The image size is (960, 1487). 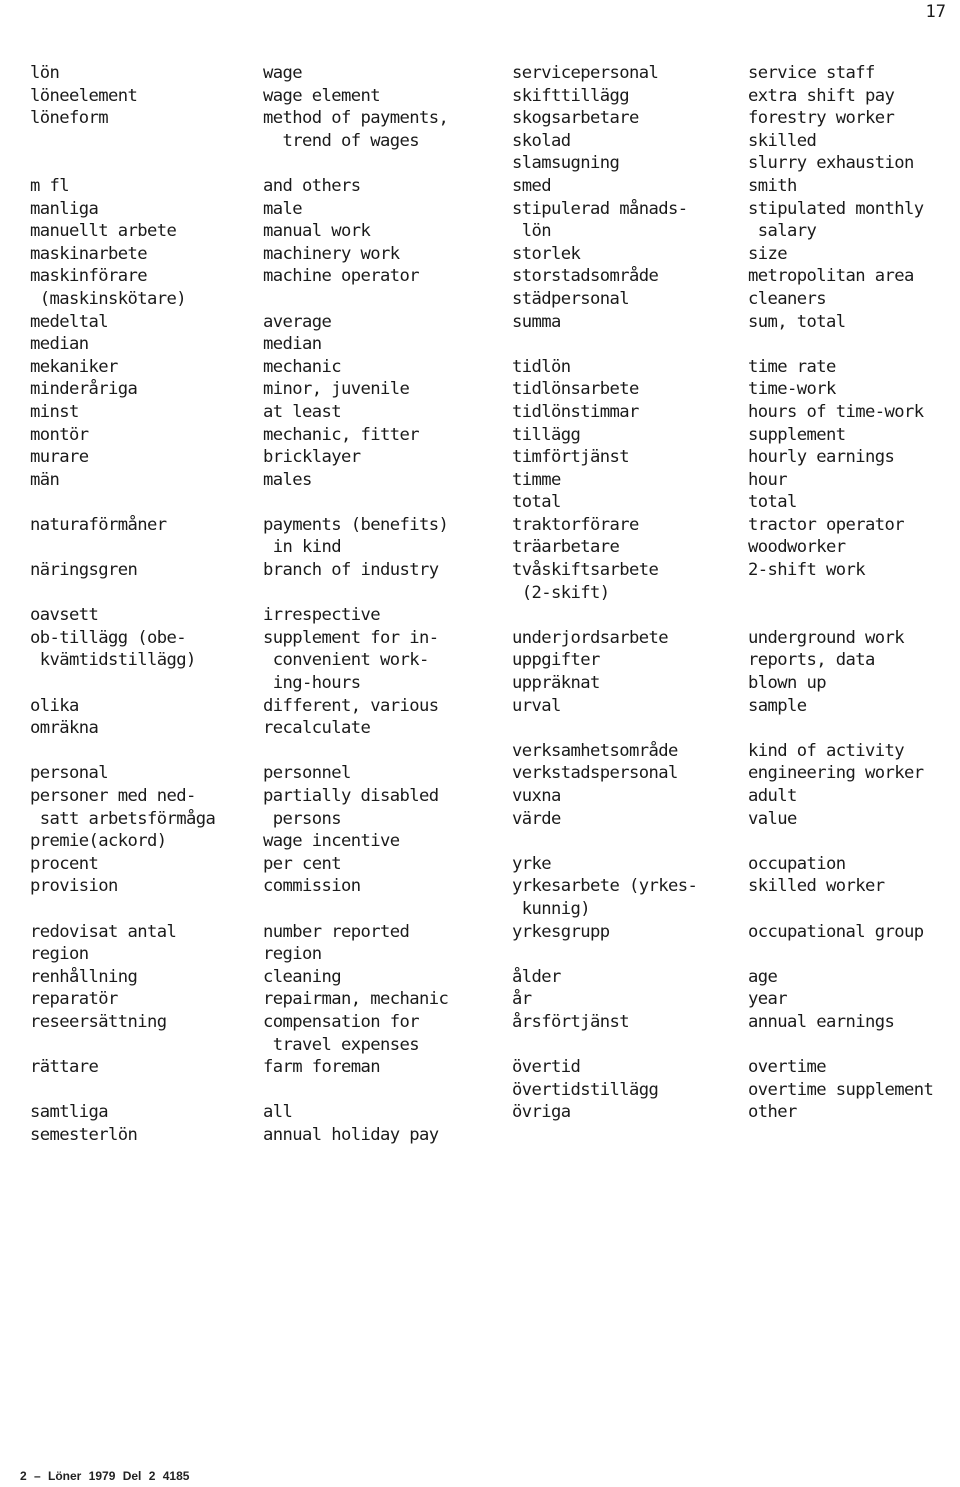 I want to click on swedish-term: personer med ned-, so click(x=113, y=796).